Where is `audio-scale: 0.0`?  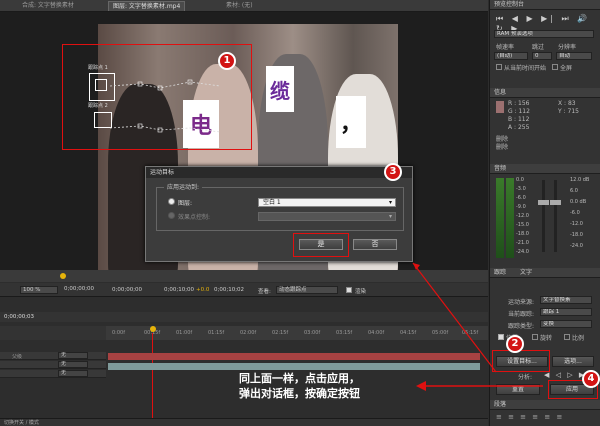 audio-scale: 0.0 is located at coordinates (520, 180).